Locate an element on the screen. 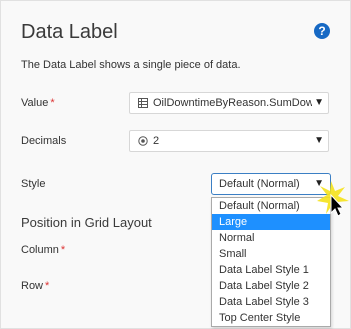  style-option: Data Label Style 3 is located at coordinates (271, 302).